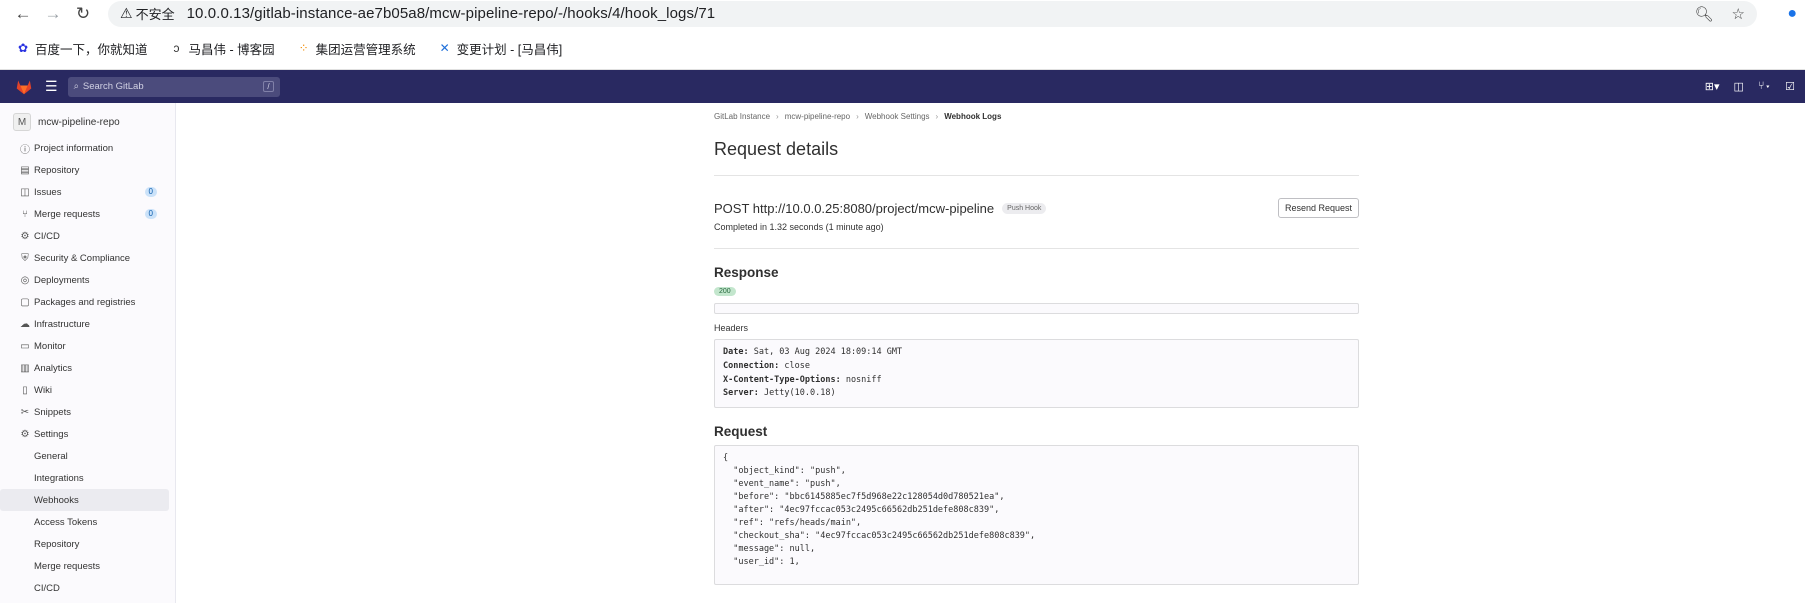 This screenshot has width=1805, height=604. What do you see at coordinates (62, 280) in the screenshot?
I see `sidebar-item-label: Deployments` at bounding box center [62, 280].